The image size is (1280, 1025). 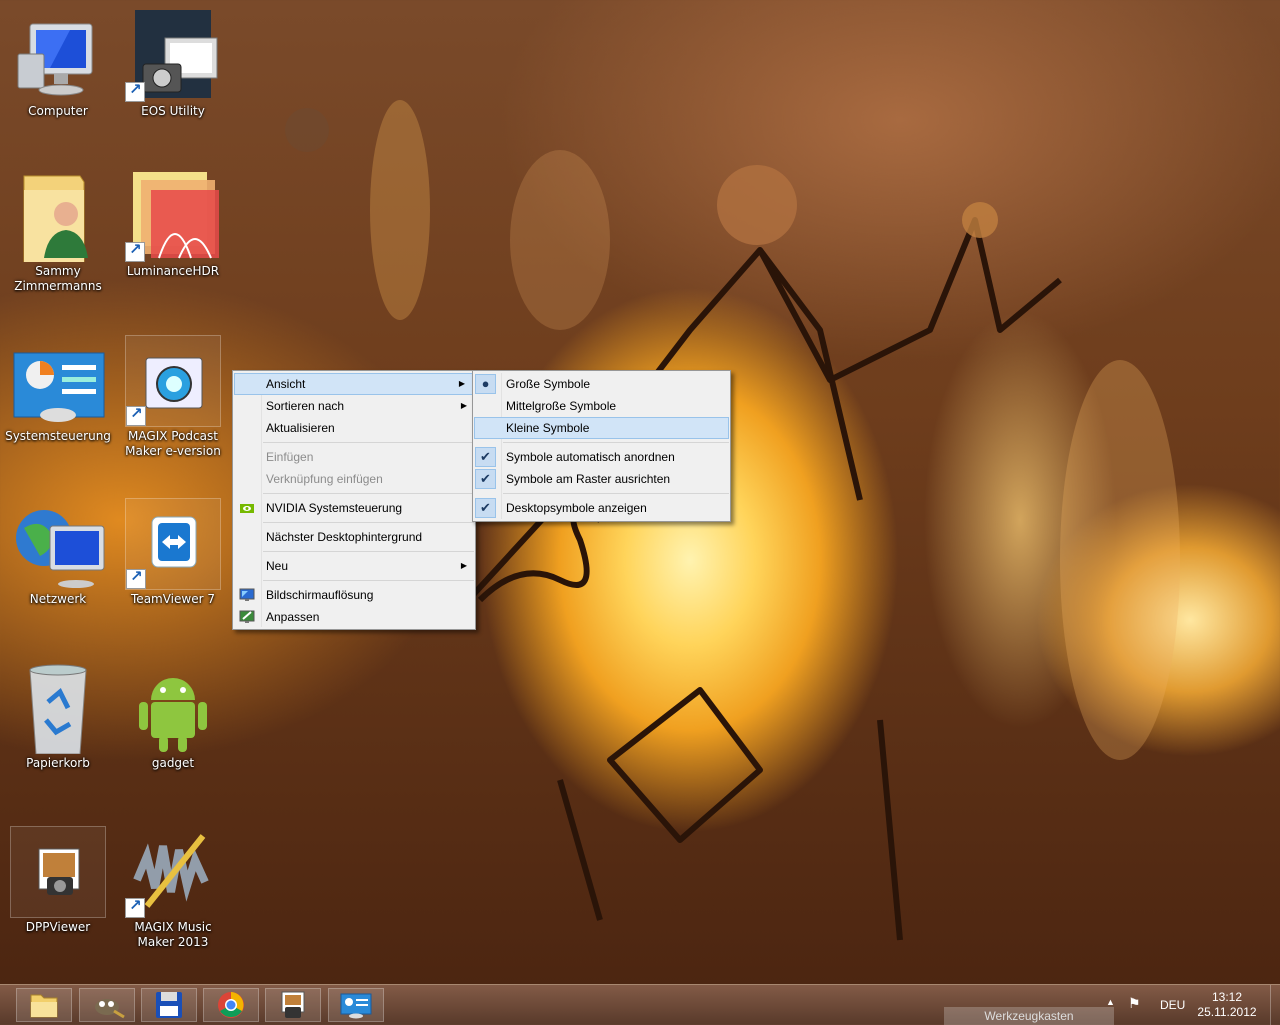 I want to click on toolbar-label: Werkzeugkasten, so click(x=1029, y=1016).